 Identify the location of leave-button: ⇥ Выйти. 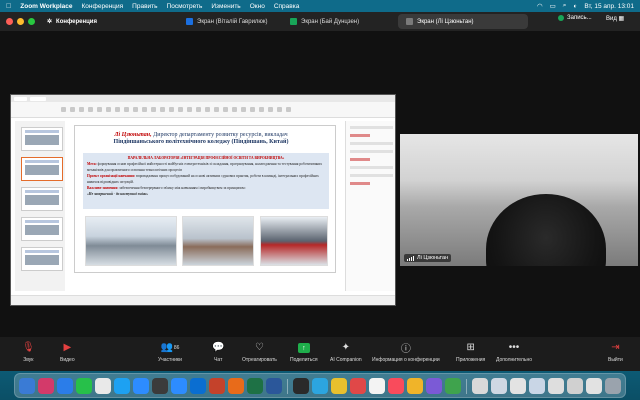
(615, 352).